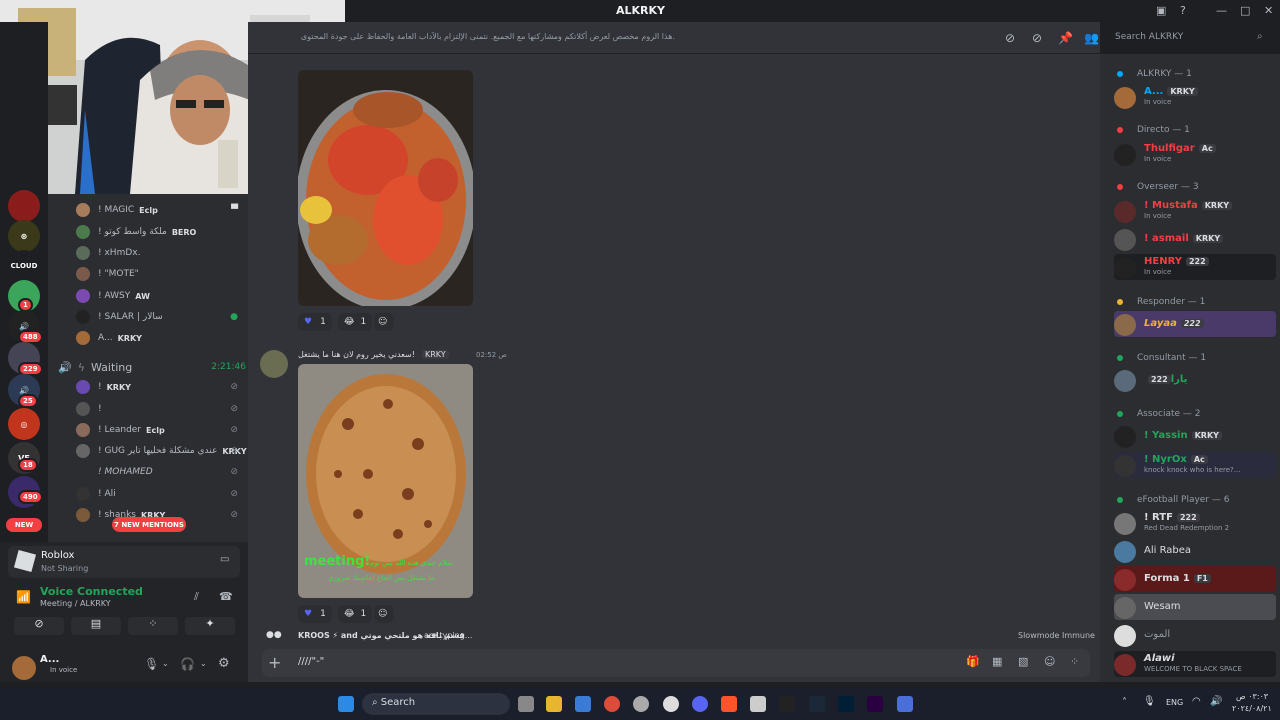  What do you see at coordinates (1124, 702) in the screenshot?
I see `chevron-up-icon: ˄` at bounding box center [1124, 702].